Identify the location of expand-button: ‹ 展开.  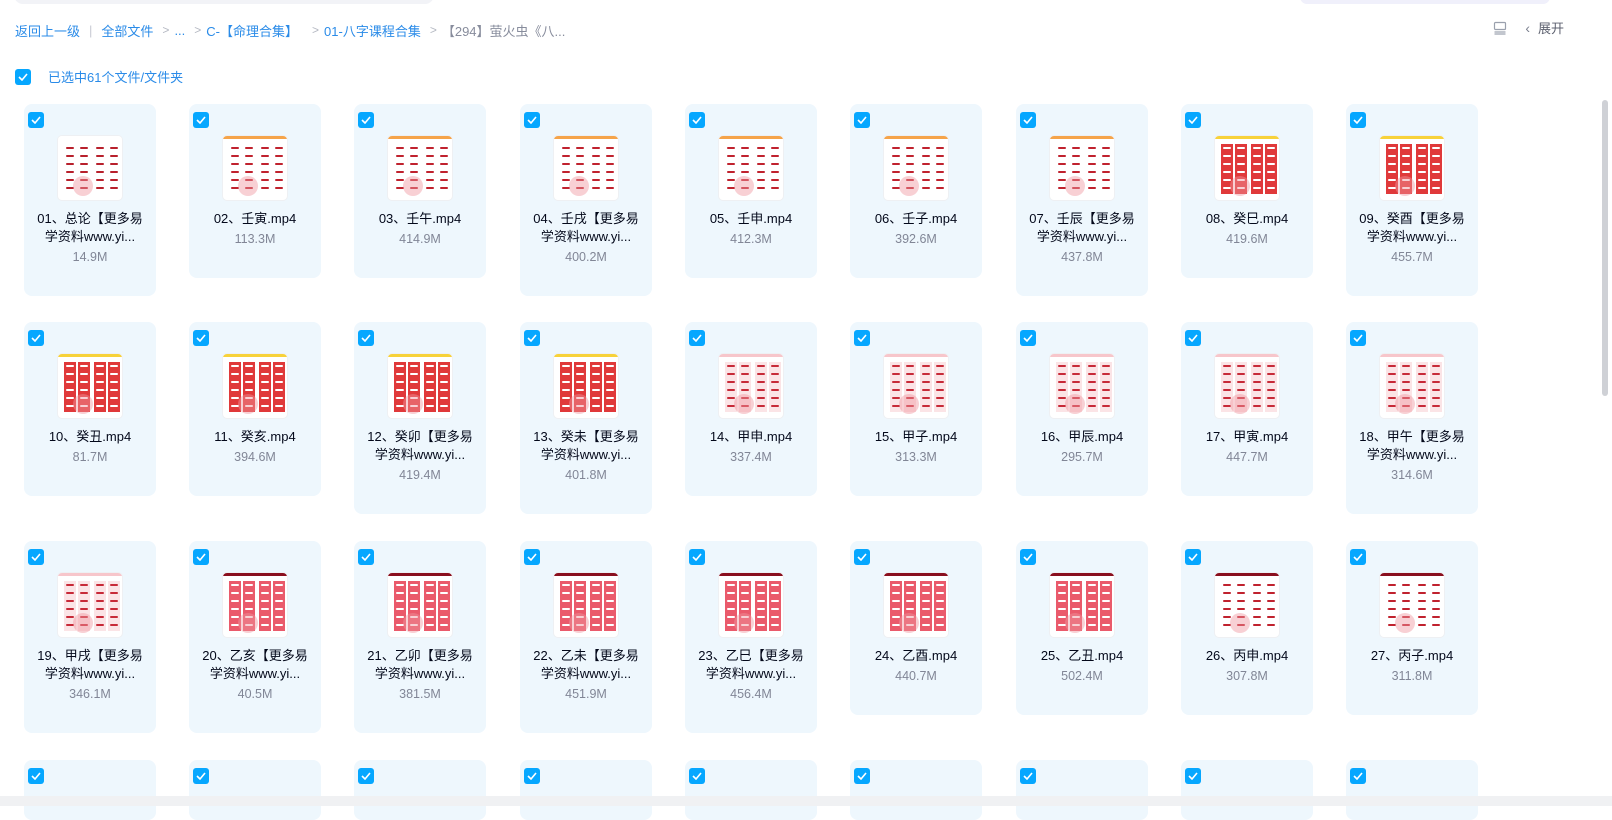
(1544, 27).